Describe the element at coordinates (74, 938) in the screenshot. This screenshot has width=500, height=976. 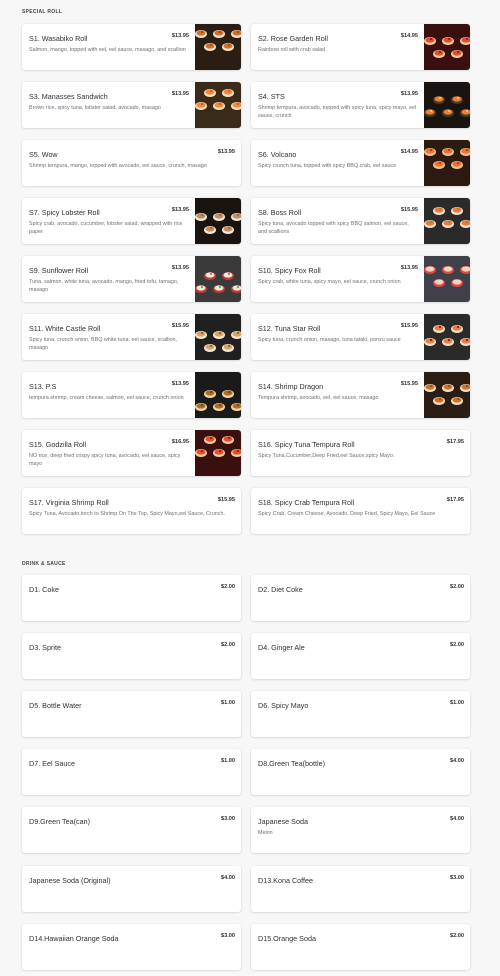
I see `menu-item-name: D14.Hawaiian Orange Soda` at that location.